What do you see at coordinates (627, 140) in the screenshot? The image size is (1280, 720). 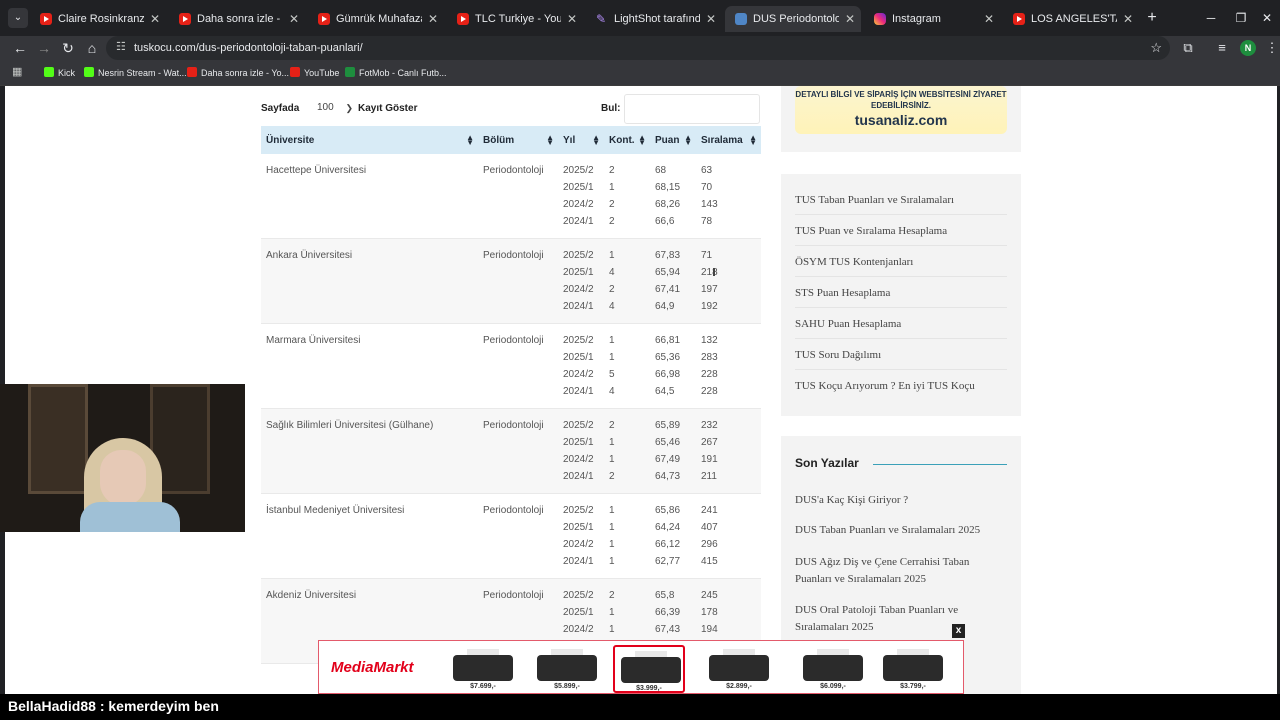 I see `column-header: Kont. ▲ ▼` at bounding box center [627, 140].